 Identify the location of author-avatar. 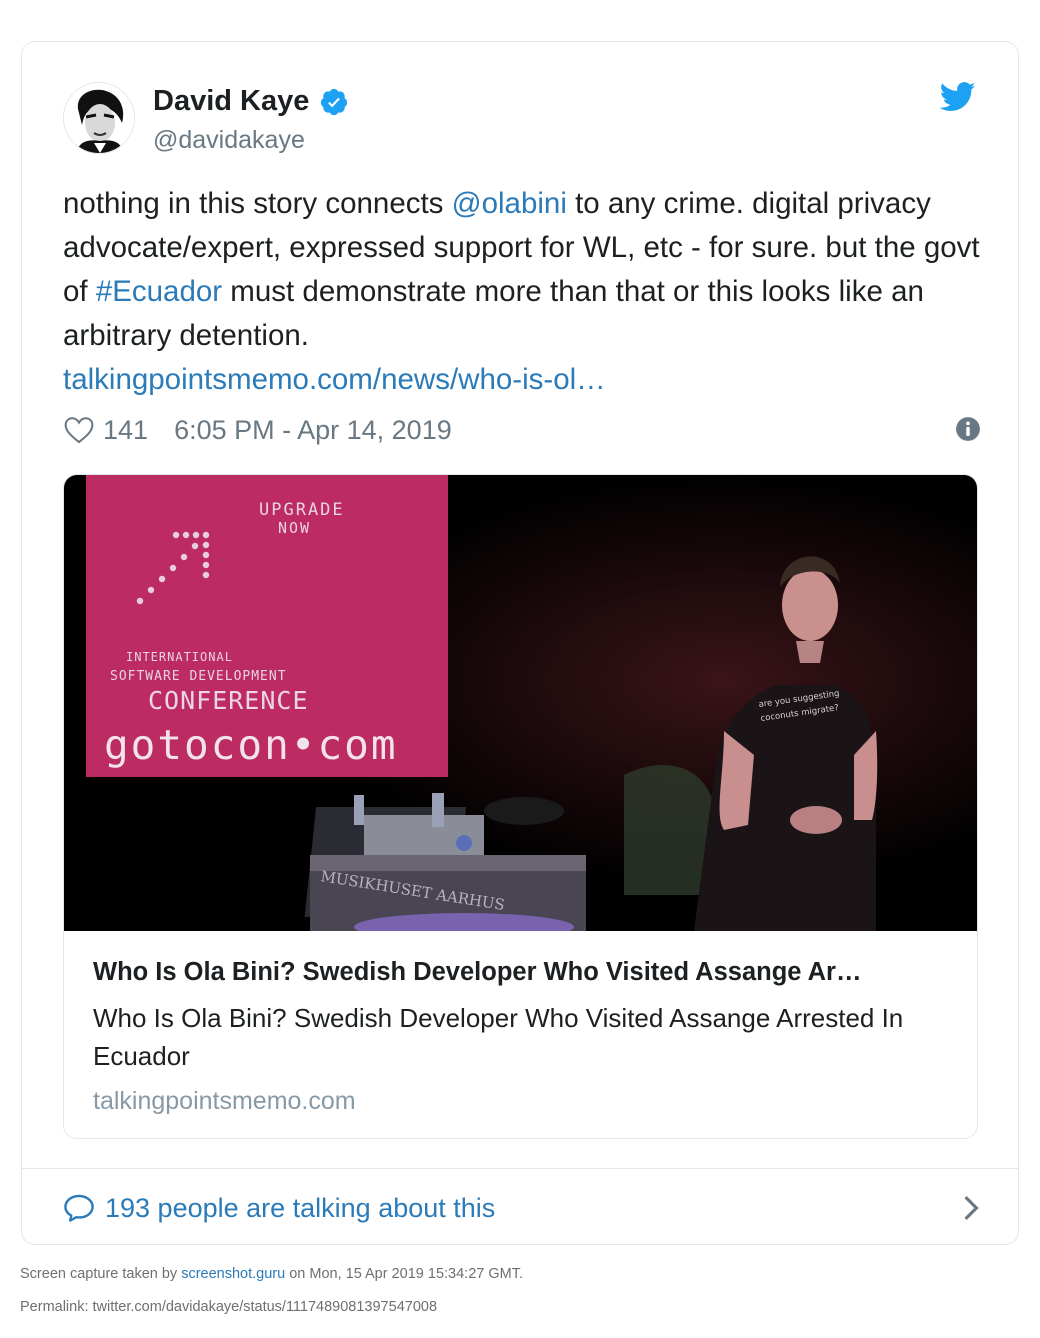
(99, 118).